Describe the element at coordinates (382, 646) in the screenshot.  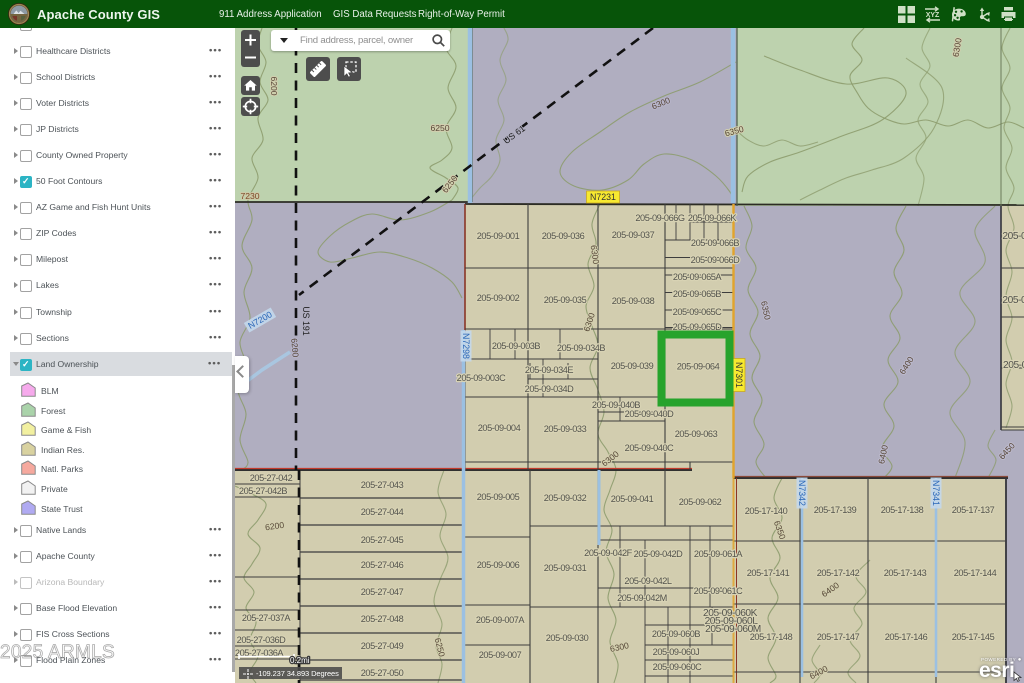
I see `svg-text: 205-27-049` at that location.